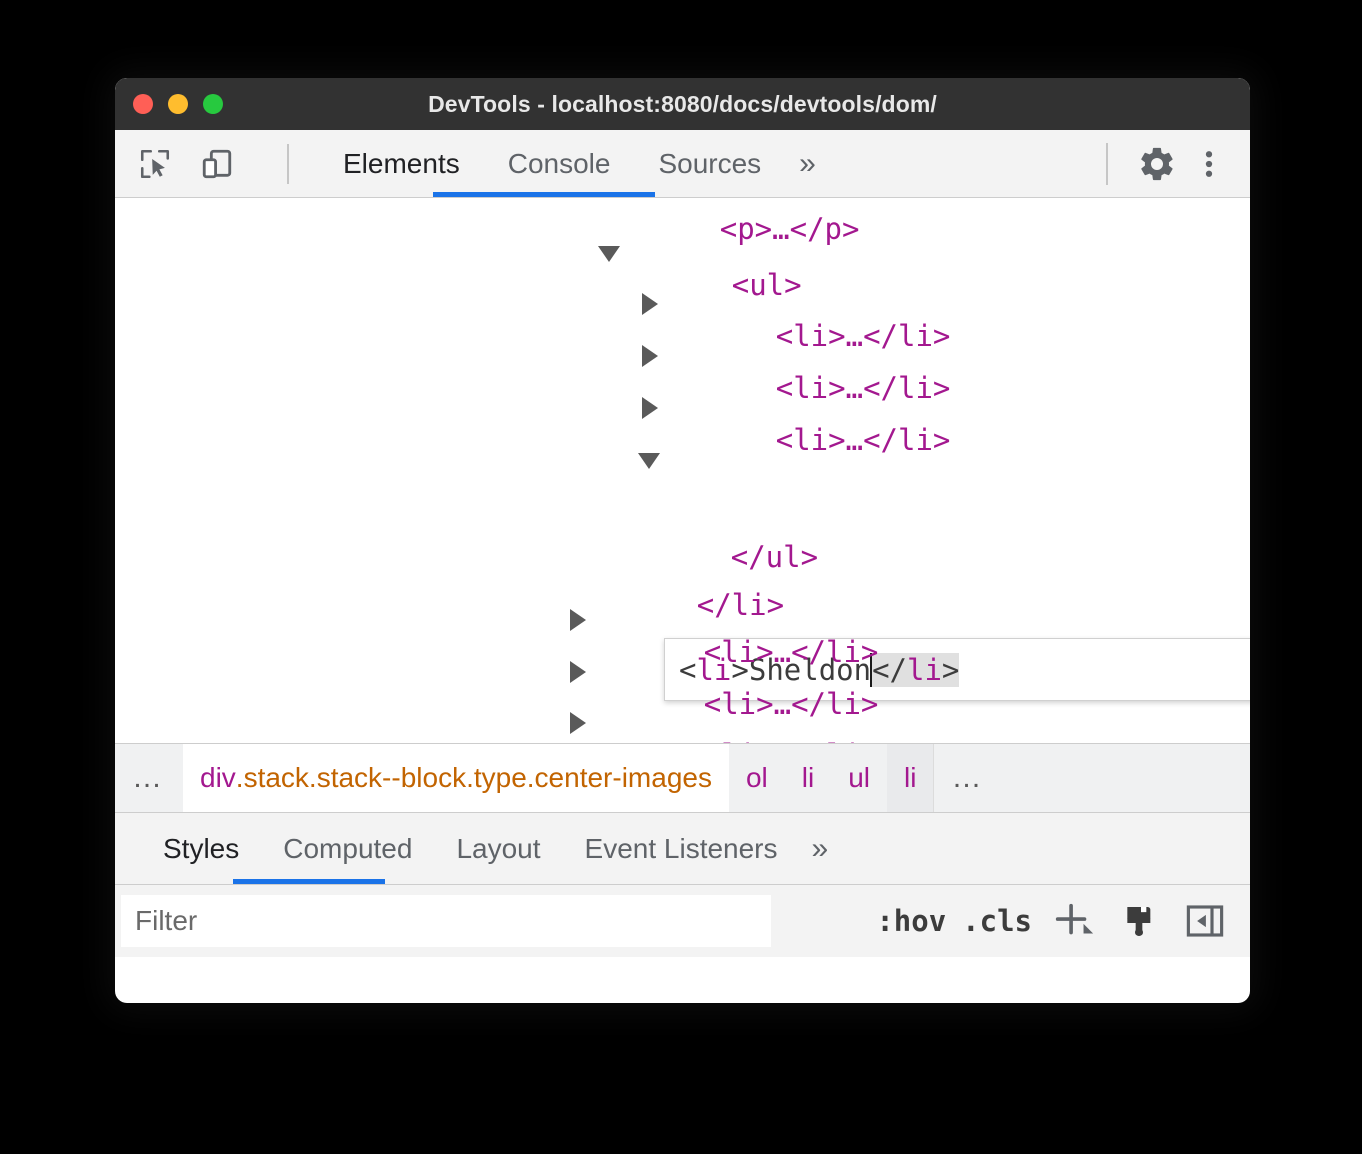 This screenshot has width=1362, height=1154. What do you see at coordinates (1139, 921) in the screenshot?
I see `brush-icon` at bounding box center [1139, 921].